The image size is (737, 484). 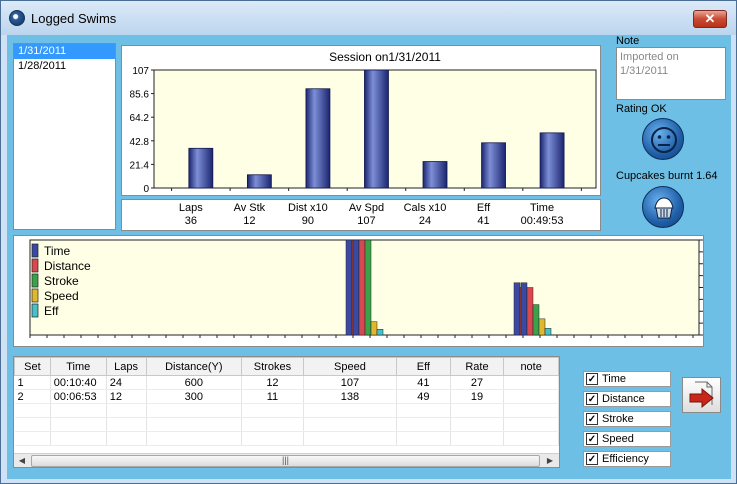 I want to click on cell-laps: 12, so click(x=126, y=396).